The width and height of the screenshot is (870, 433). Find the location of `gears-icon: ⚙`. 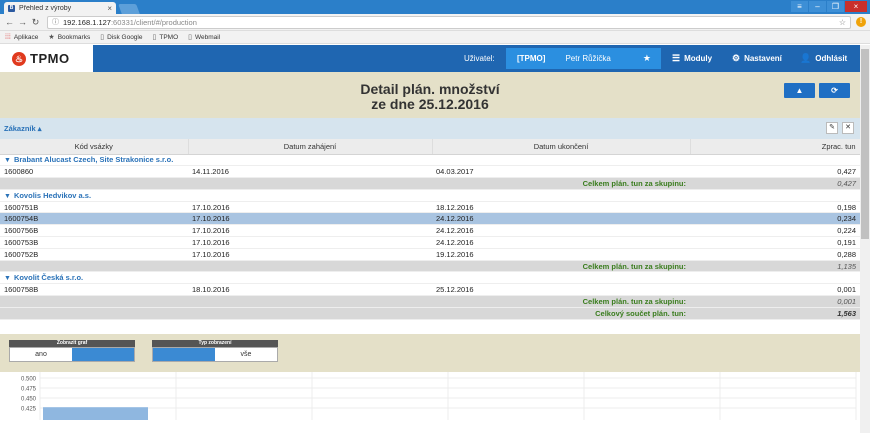

gears-icon: ⚙ is located at coordinates (736, 58).